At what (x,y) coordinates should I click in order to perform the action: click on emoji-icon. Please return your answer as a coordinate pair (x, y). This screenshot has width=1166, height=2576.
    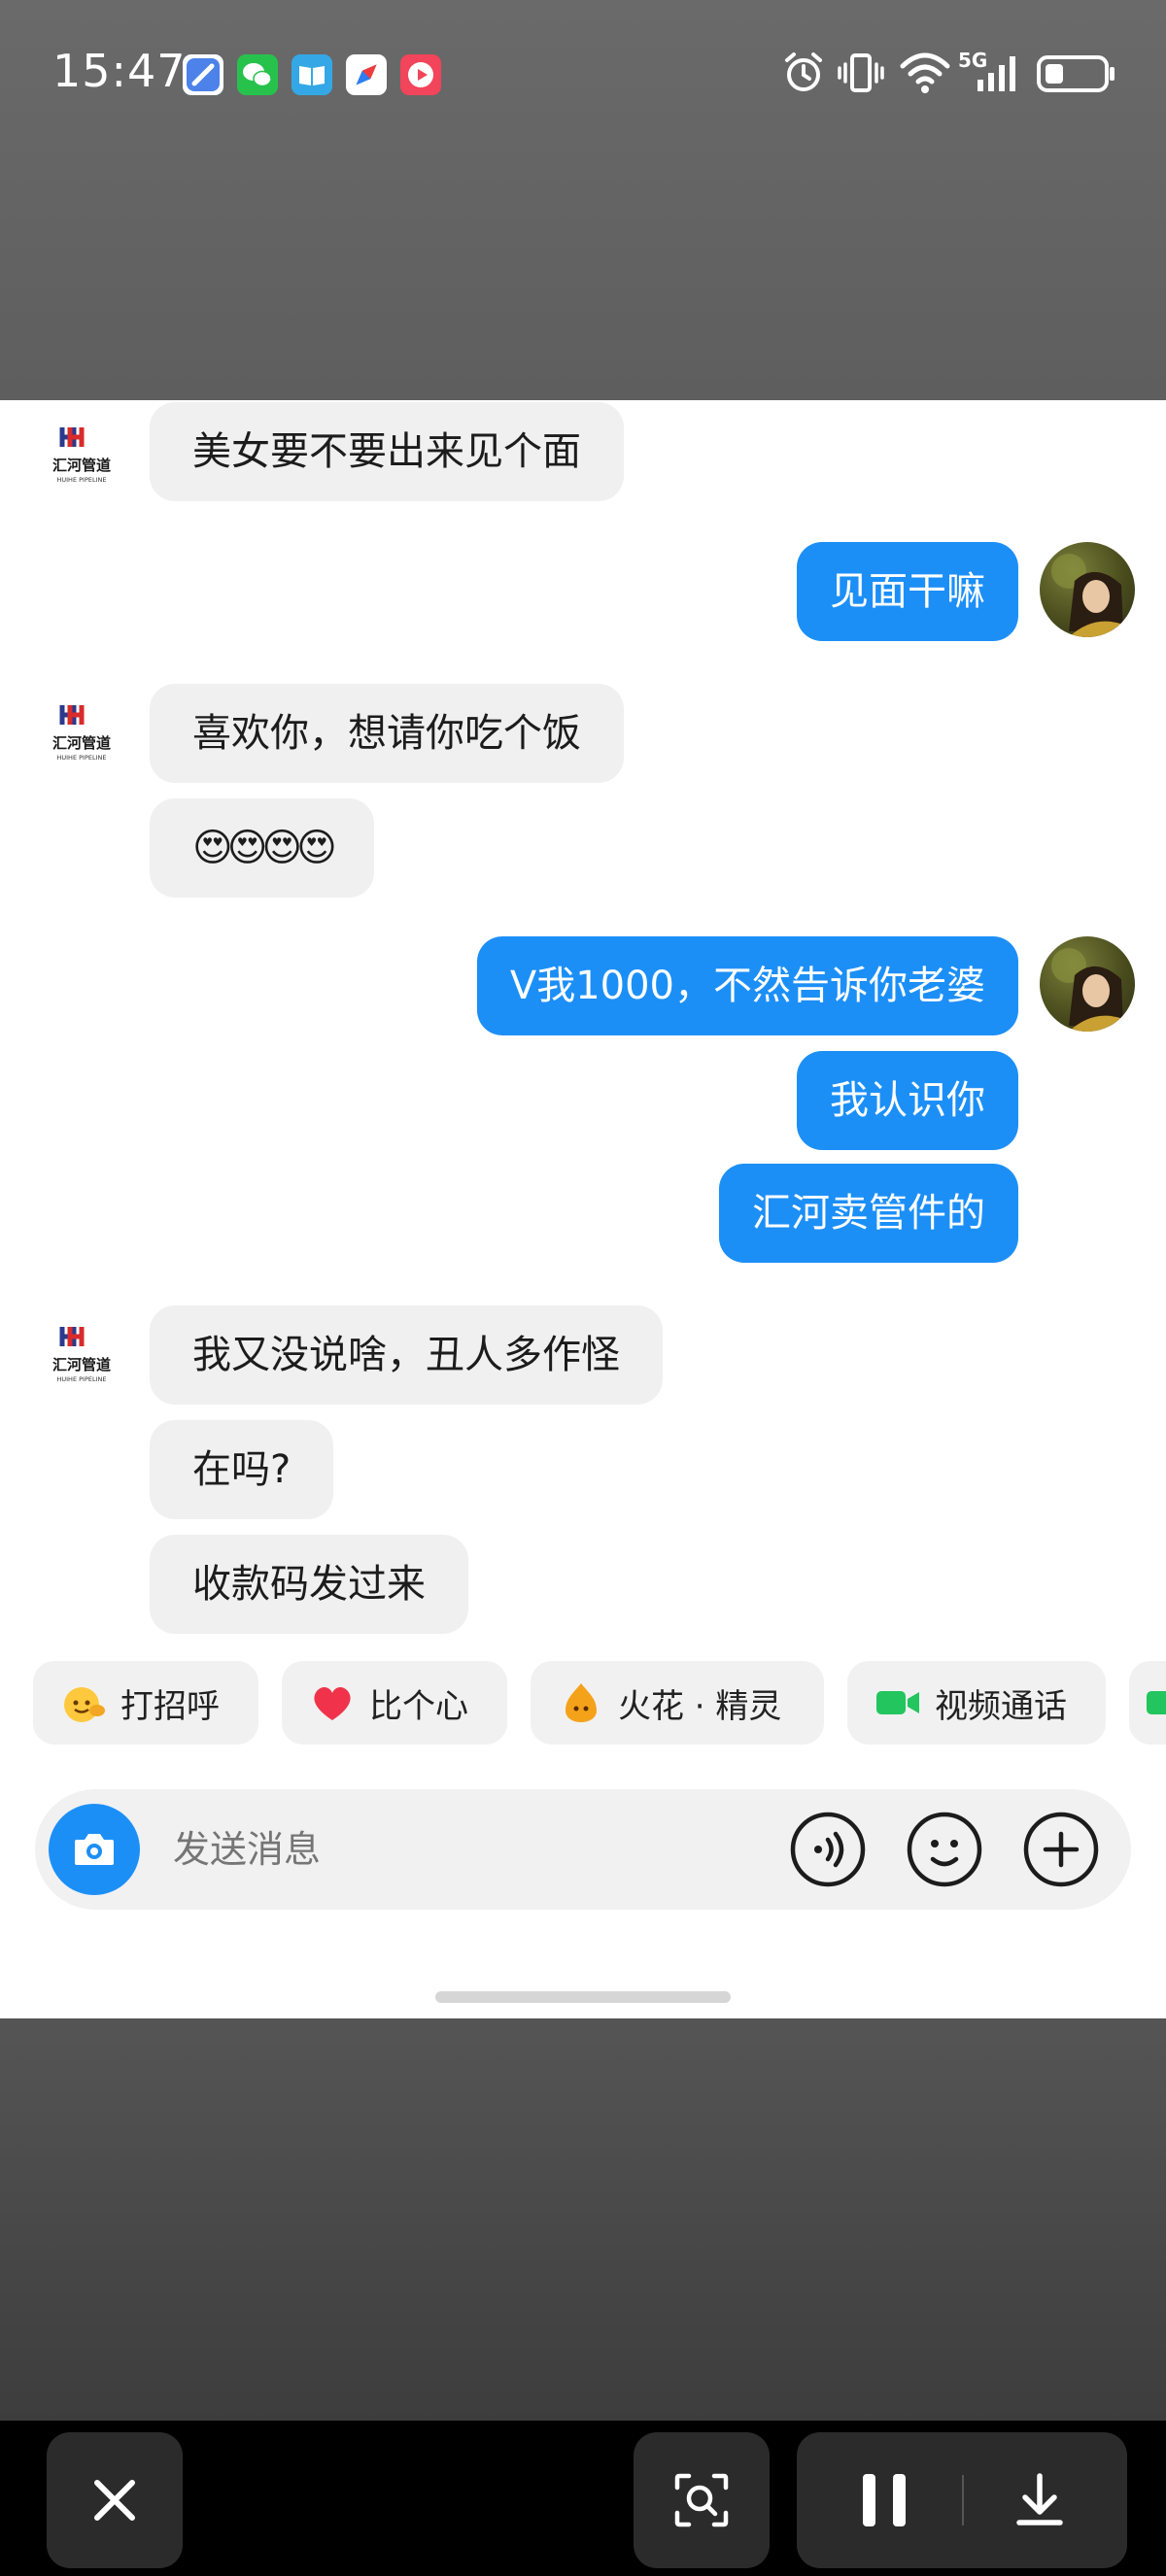
    Looking at the image, I should click on (944, 1849).